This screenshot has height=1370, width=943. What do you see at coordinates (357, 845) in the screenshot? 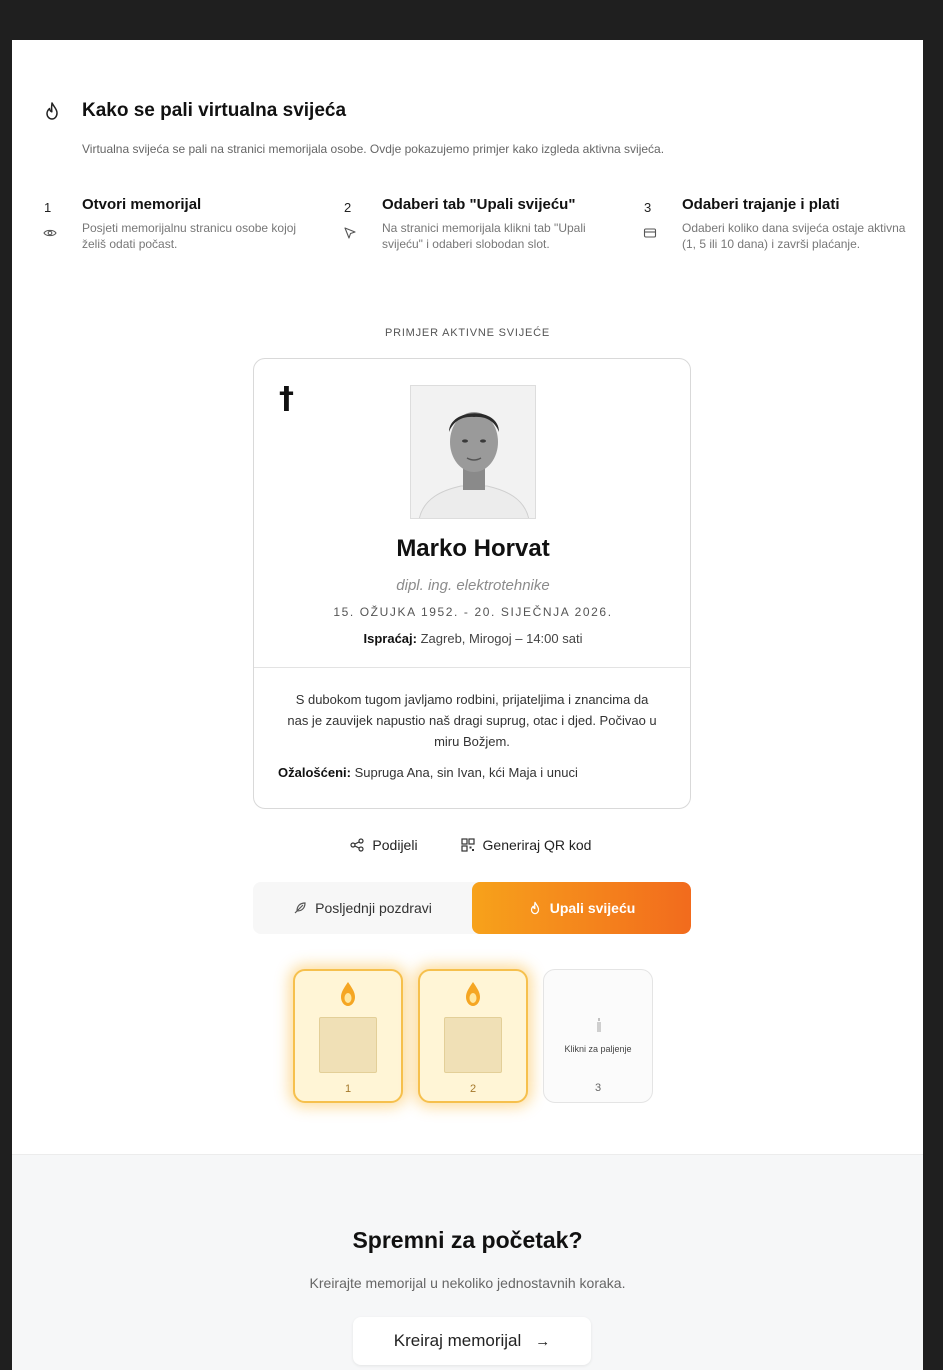
I see `share-icon` at bounding box center [357, 845].